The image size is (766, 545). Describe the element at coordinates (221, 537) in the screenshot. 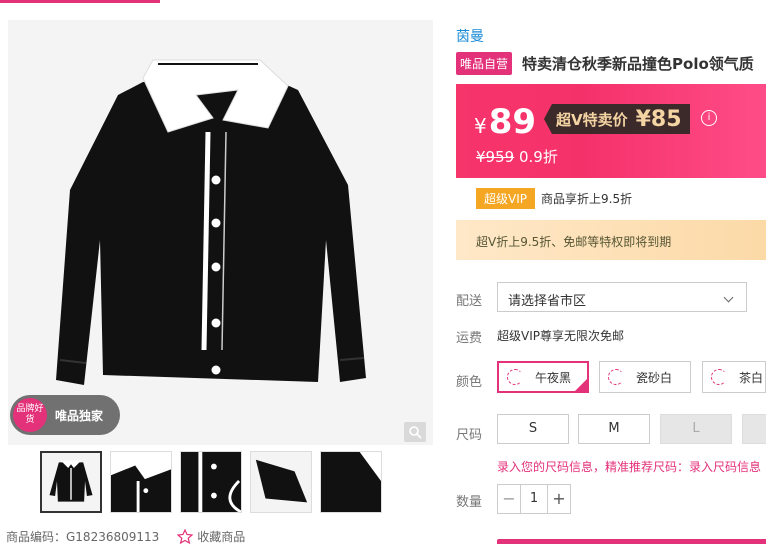

I see `favorite-label: 收藏商品` at that location.